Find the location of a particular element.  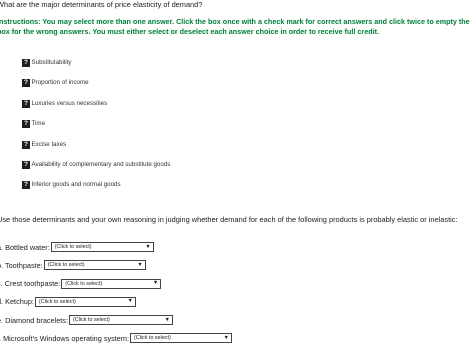

choice-label: Inferior goods and normal goods is located at coordinates (76, 185).